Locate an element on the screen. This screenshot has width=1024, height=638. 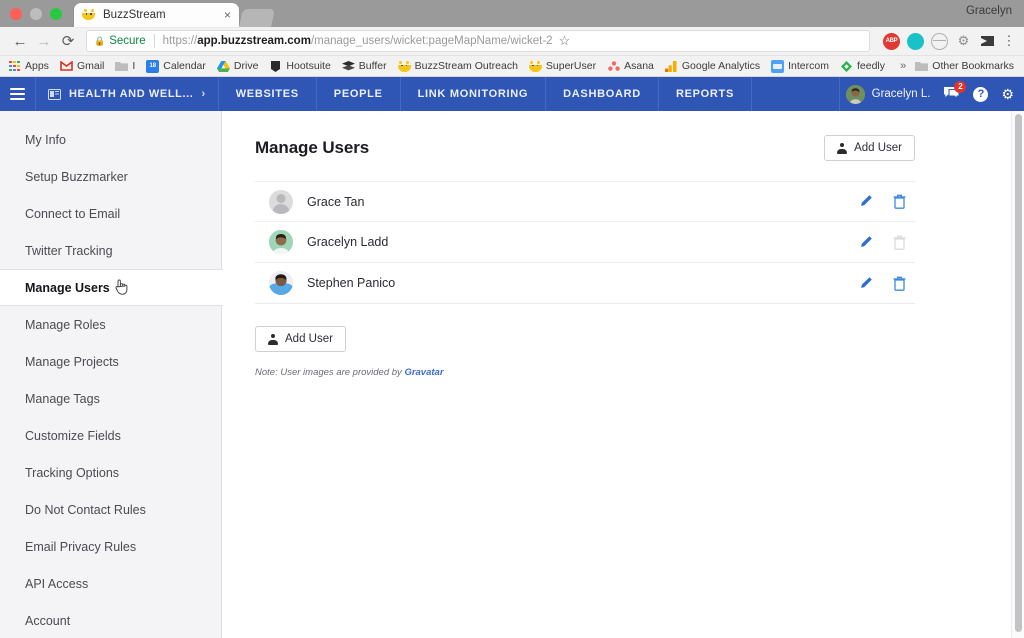
gear-icon: ⚙ is located at coordinates (1007, 94).